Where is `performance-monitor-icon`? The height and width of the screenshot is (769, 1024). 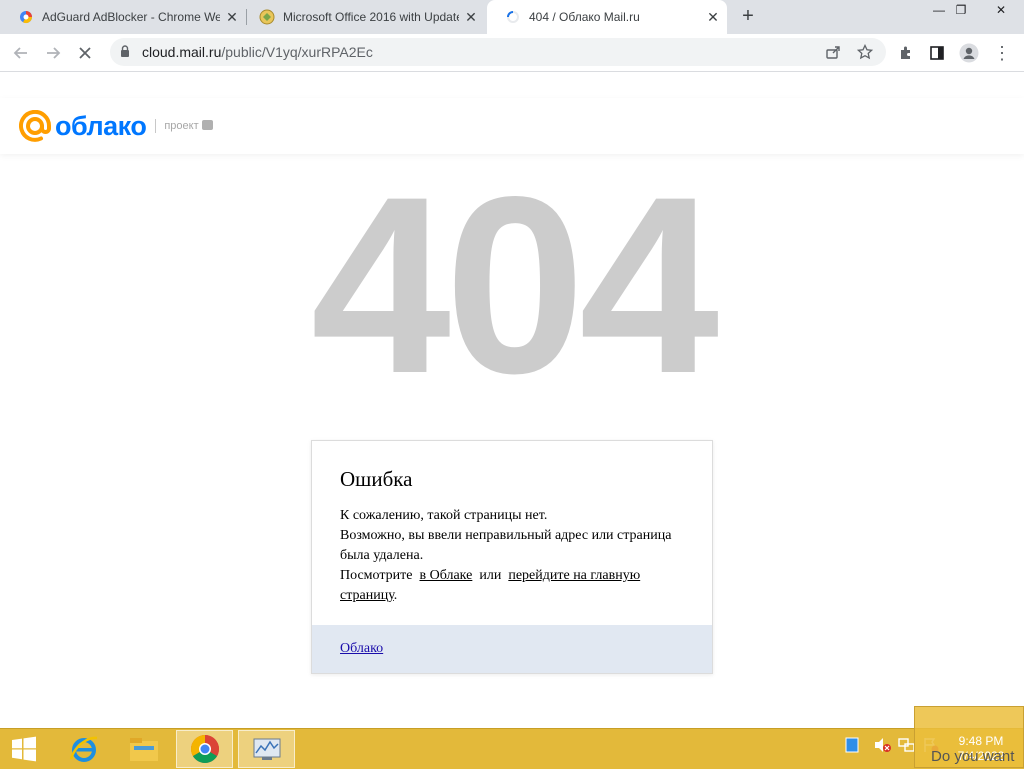 performance-monitor-icon is located at coordinates (266, 749).